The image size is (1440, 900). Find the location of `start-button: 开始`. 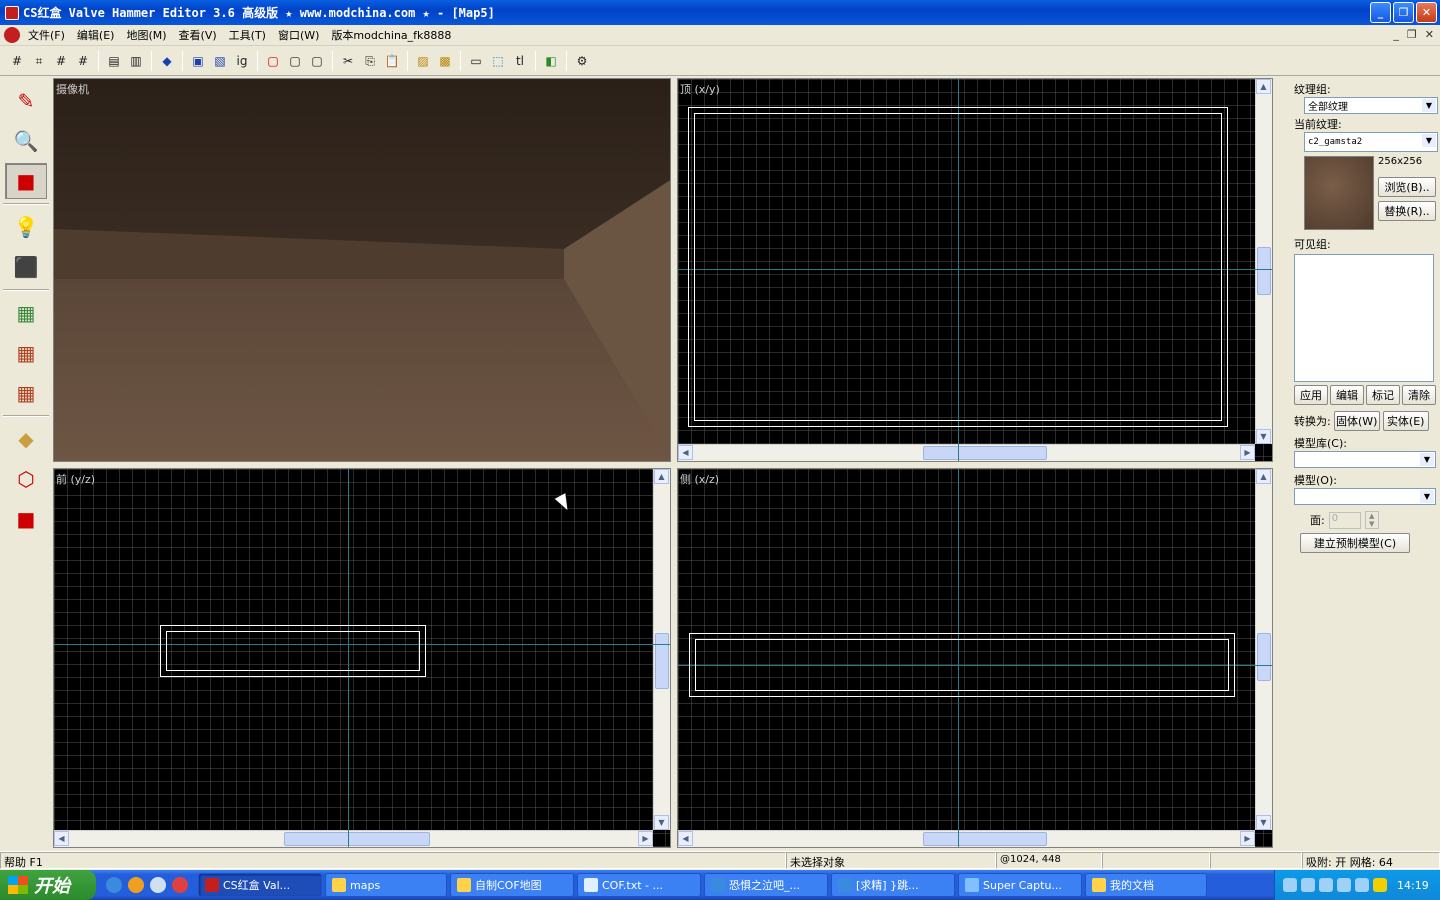

start-button: 开始 is located at coordinates (48, 885).